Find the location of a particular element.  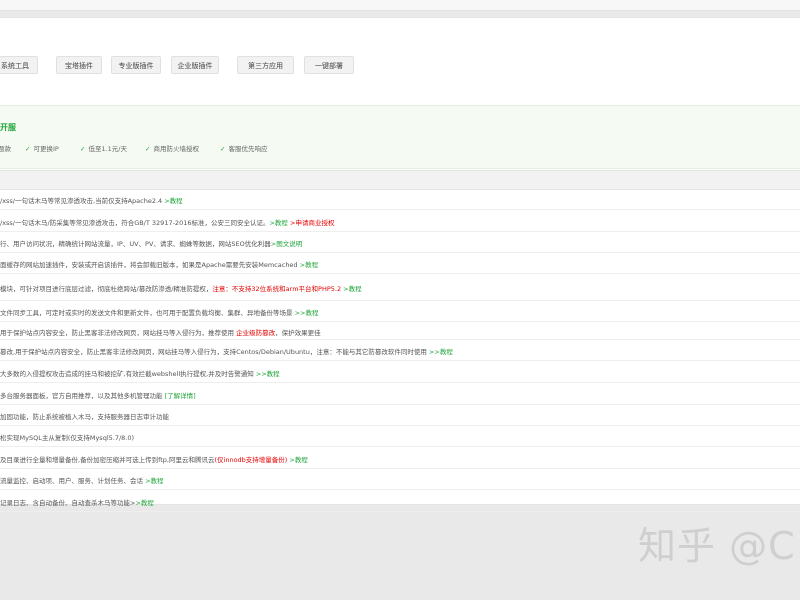

tab-one-click-deploy: 一键部署 is located at coordinates (329, 65).